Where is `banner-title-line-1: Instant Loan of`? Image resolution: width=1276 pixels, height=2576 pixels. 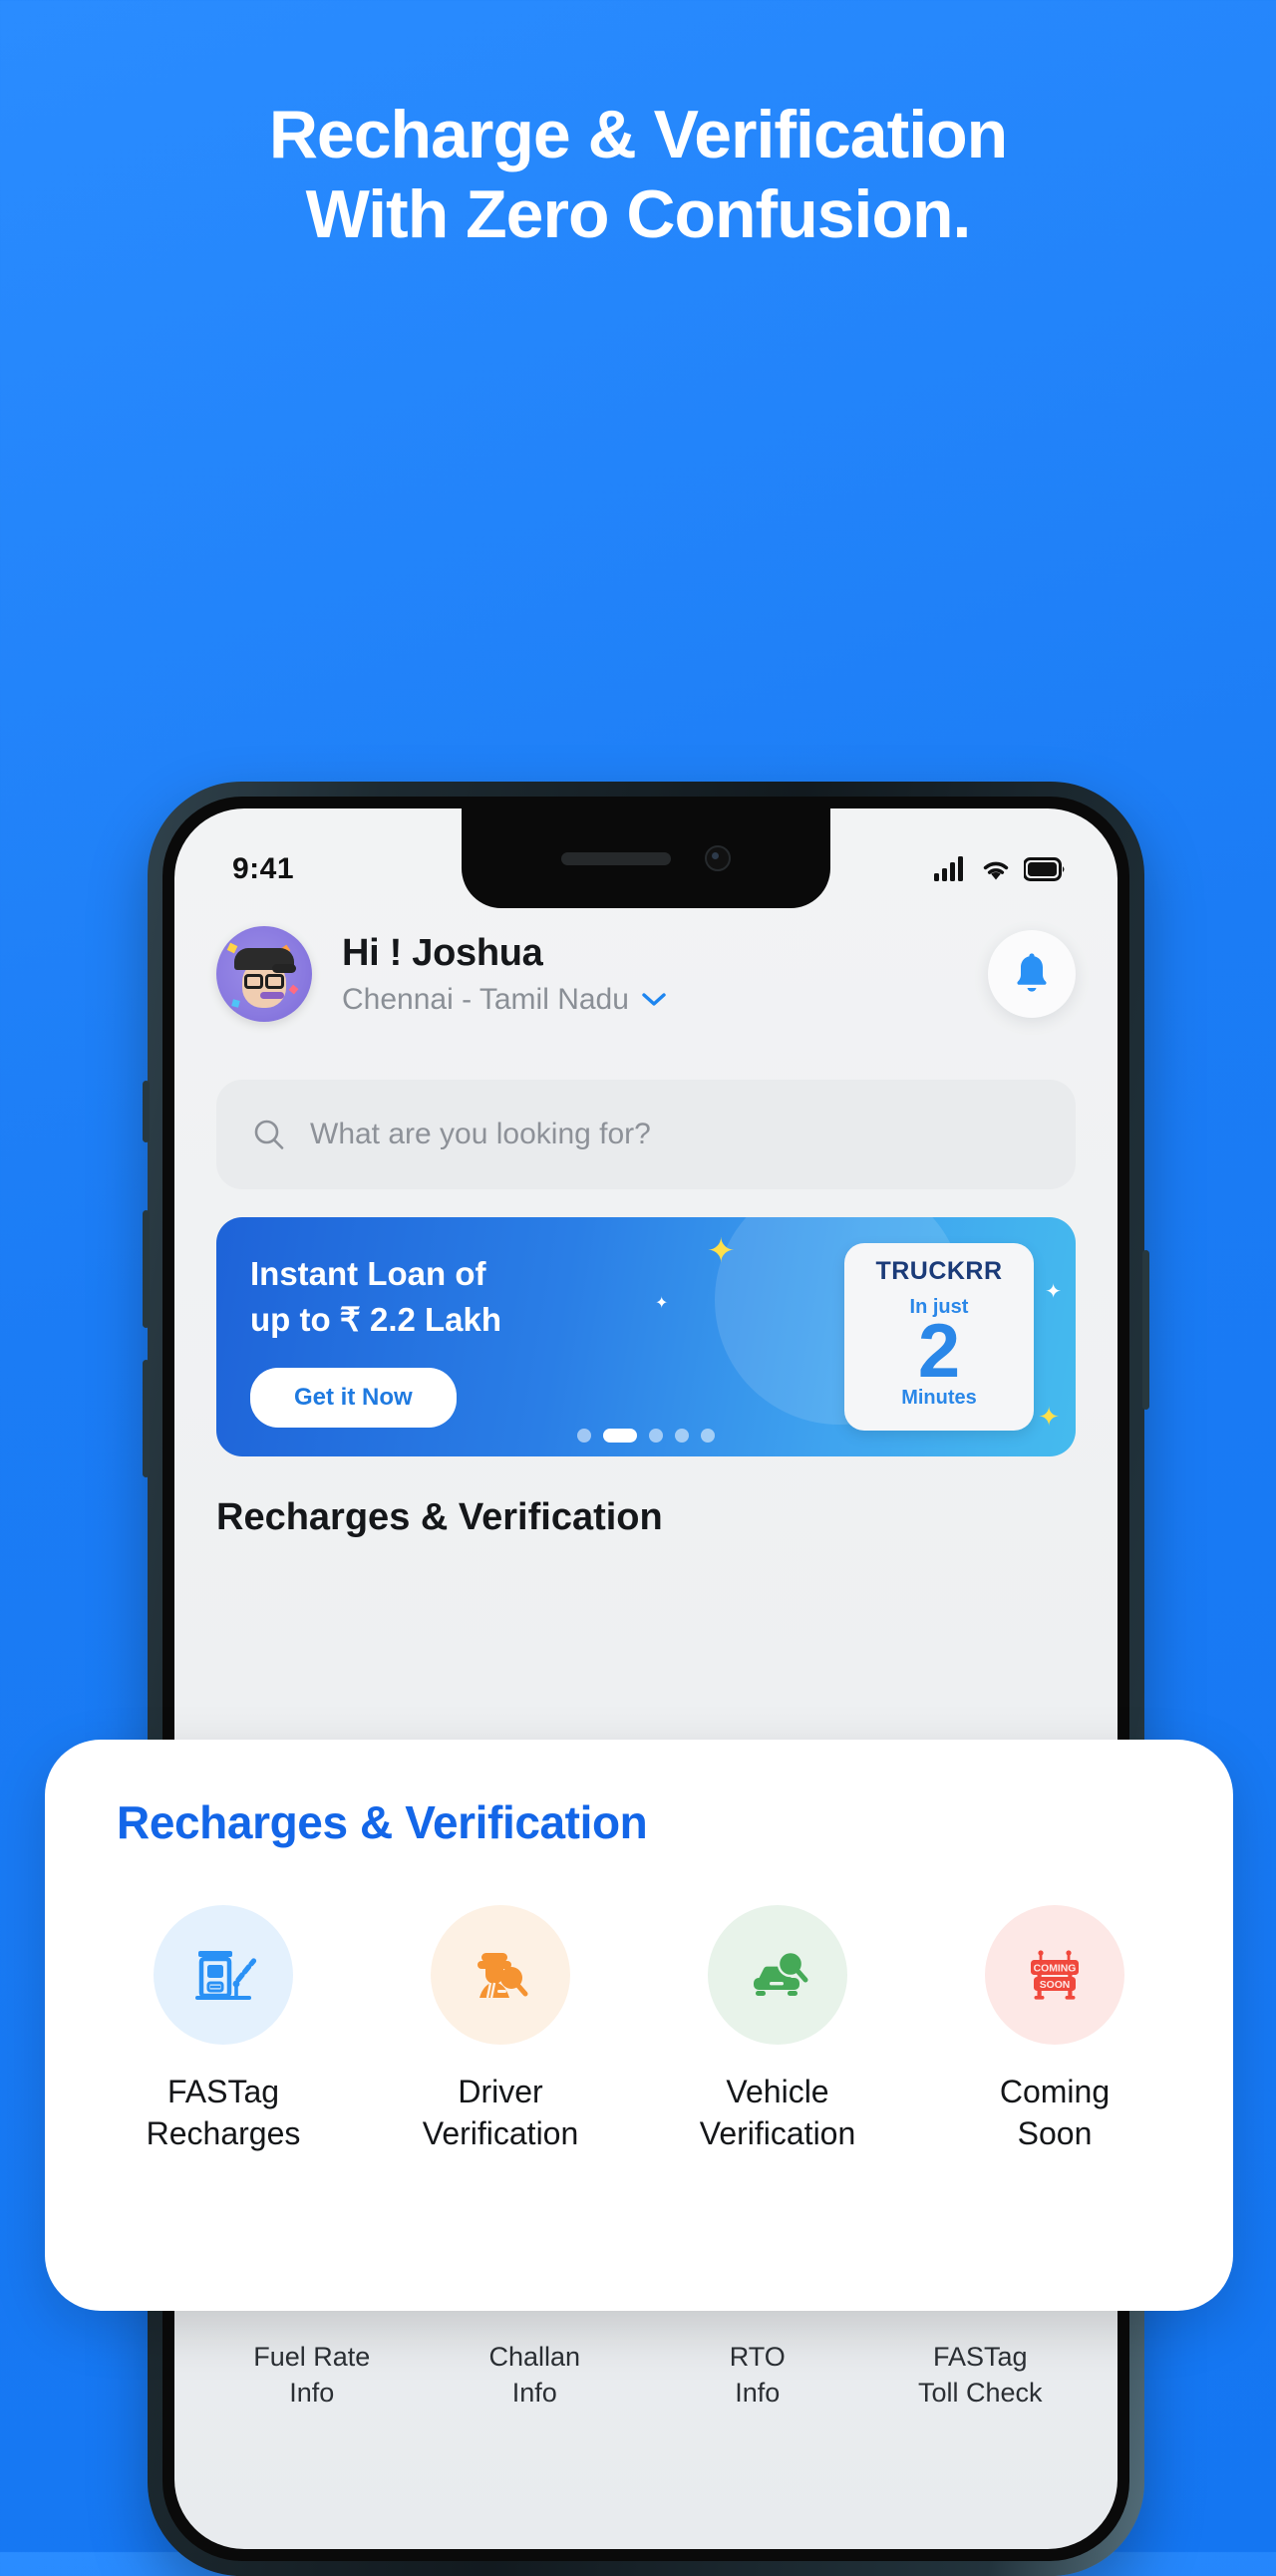
banner-title-line-1: Instant Loan of is located at coordinates (368, 1273).